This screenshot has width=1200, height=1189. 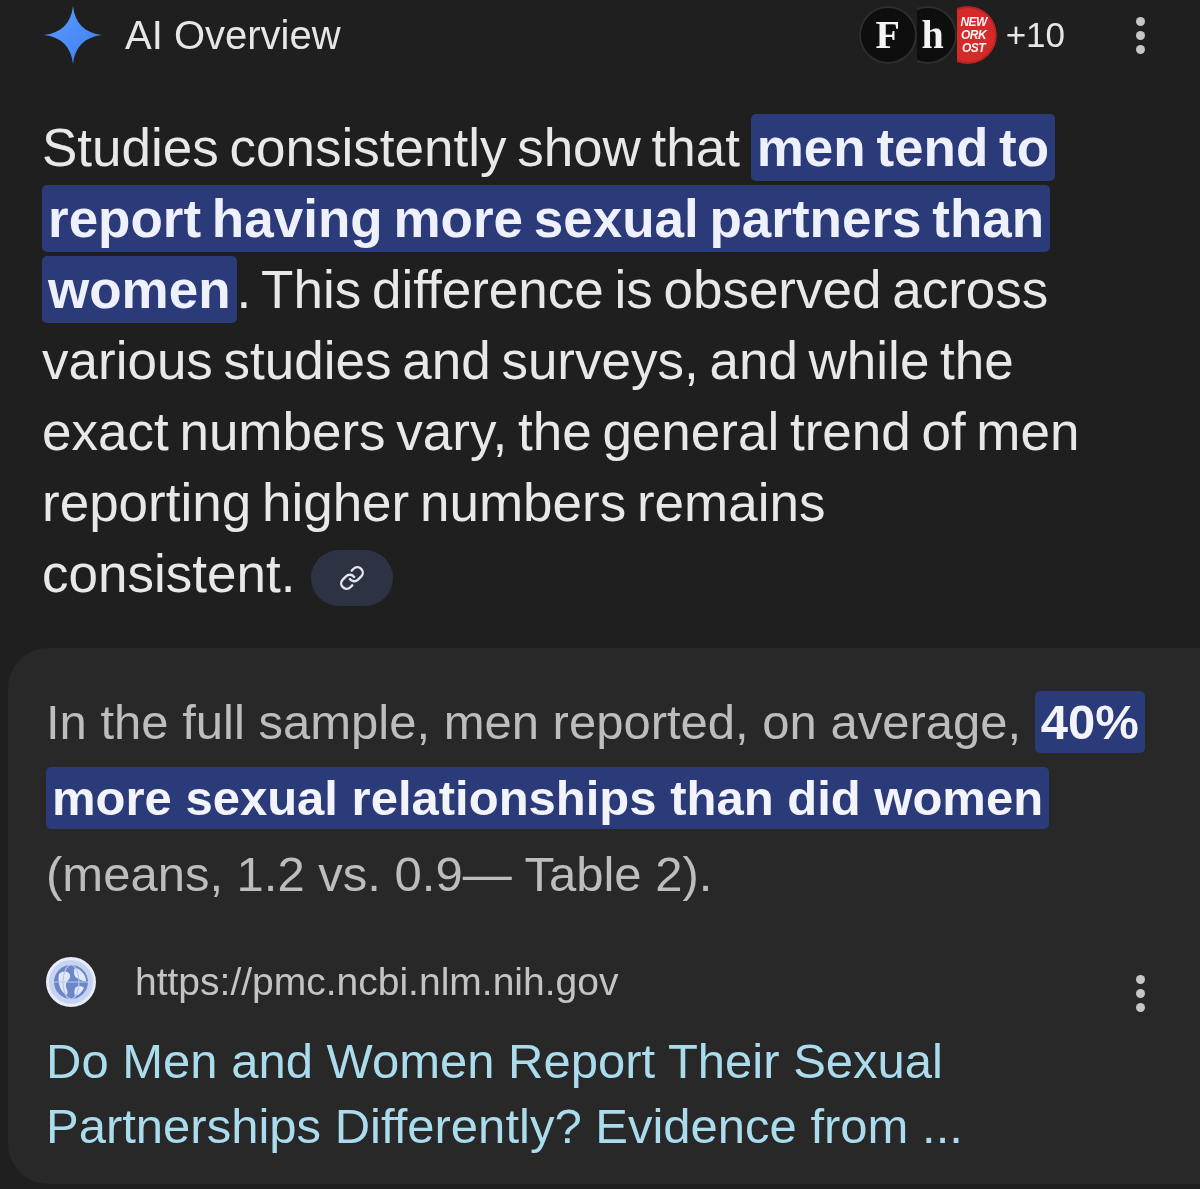 What do you see at coordinates (976, 35) in the screenshot?
I see `source-logo: NEW ORK OST` at bounding box center [976, 35].